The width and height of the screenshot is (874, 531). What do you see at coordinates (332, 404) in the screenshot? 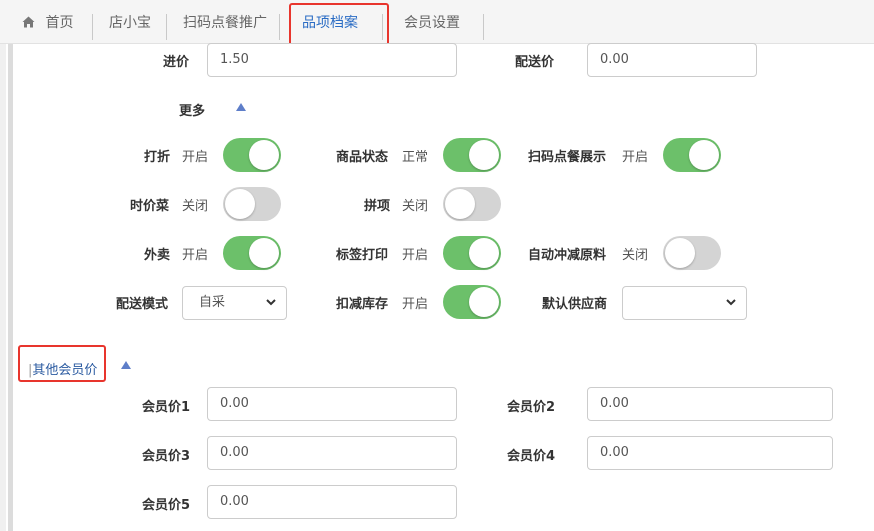
I see `member-price-1-input: 0.00` at bounding box center [332, 404].